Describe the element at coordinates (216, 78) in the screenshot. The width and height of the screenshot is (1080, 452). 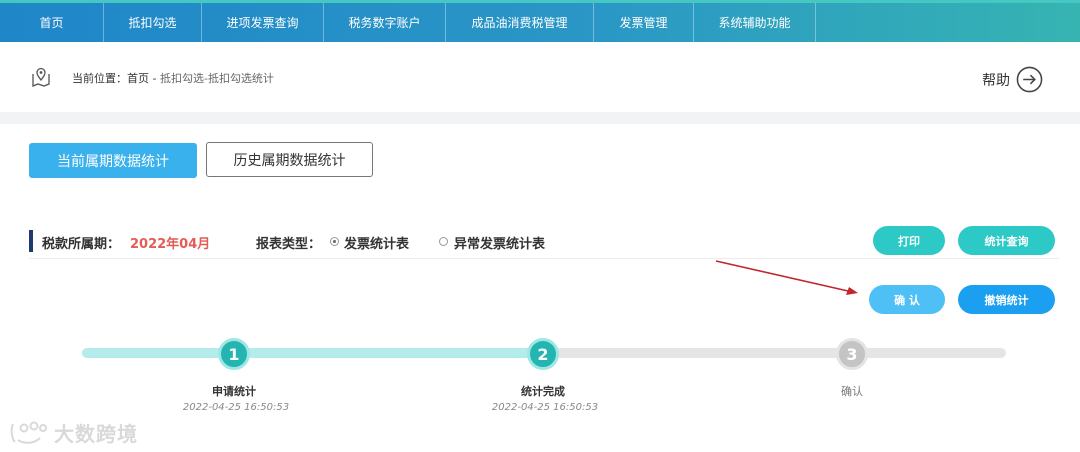
I see `breadcrumb-current: 抵扣勾选-抵扣勾选统计` at that location.